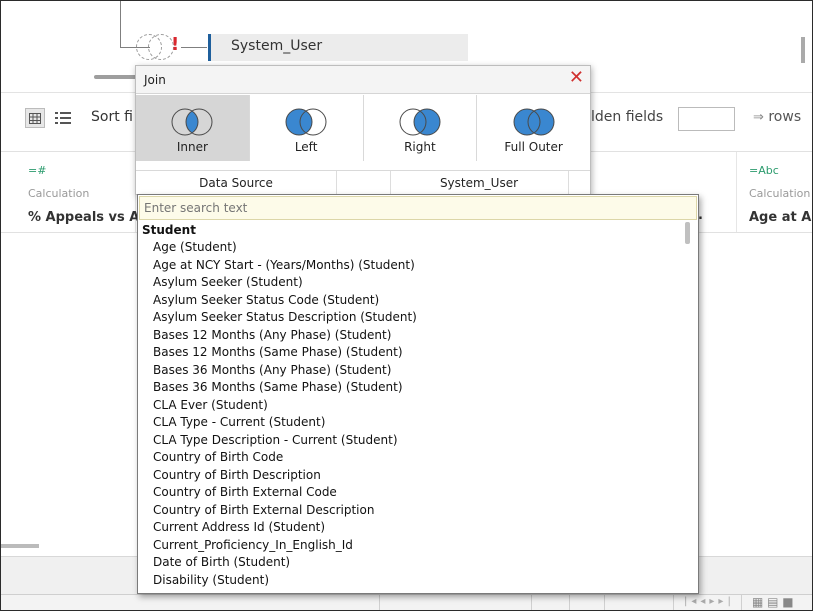 This screenshot has width=813, height=611. I want to click on list-view-button, so click(63, 119).